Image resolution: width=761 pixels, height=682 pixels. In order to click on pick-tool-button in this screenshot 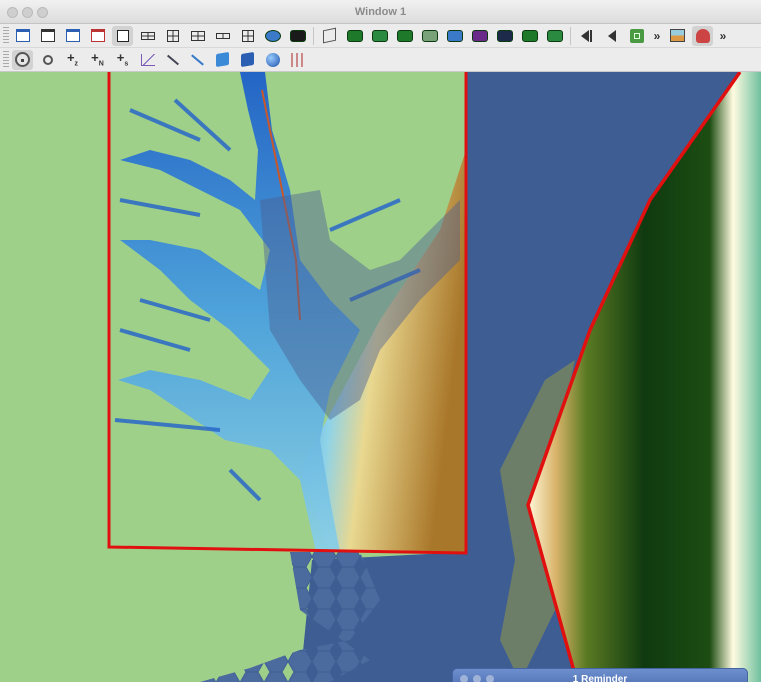, I will do `click(172, 60)`.